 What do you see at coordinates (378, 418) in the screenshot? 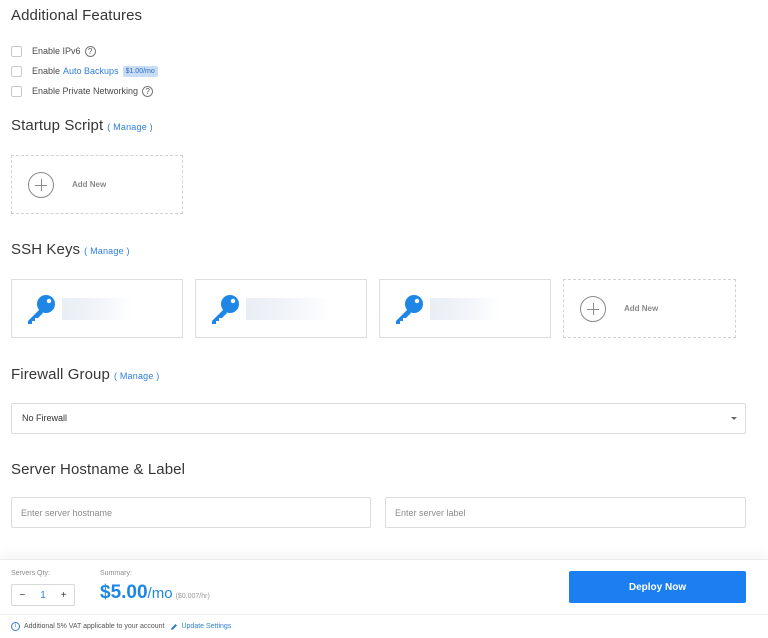
I see `firewall-select: No Firewall` at bounding box center [378, 418].